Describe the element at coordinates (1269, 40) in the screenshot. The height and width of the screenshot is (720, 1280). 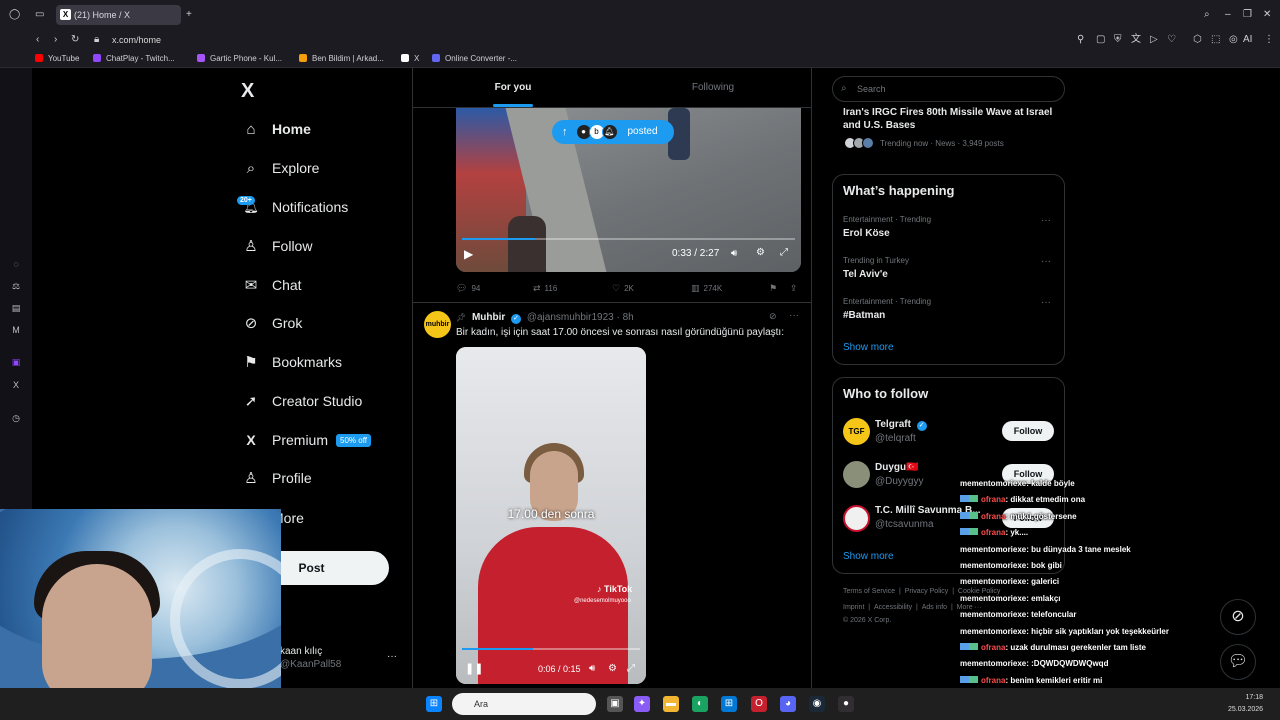
I see `menu-icon: ⋮` at that location.